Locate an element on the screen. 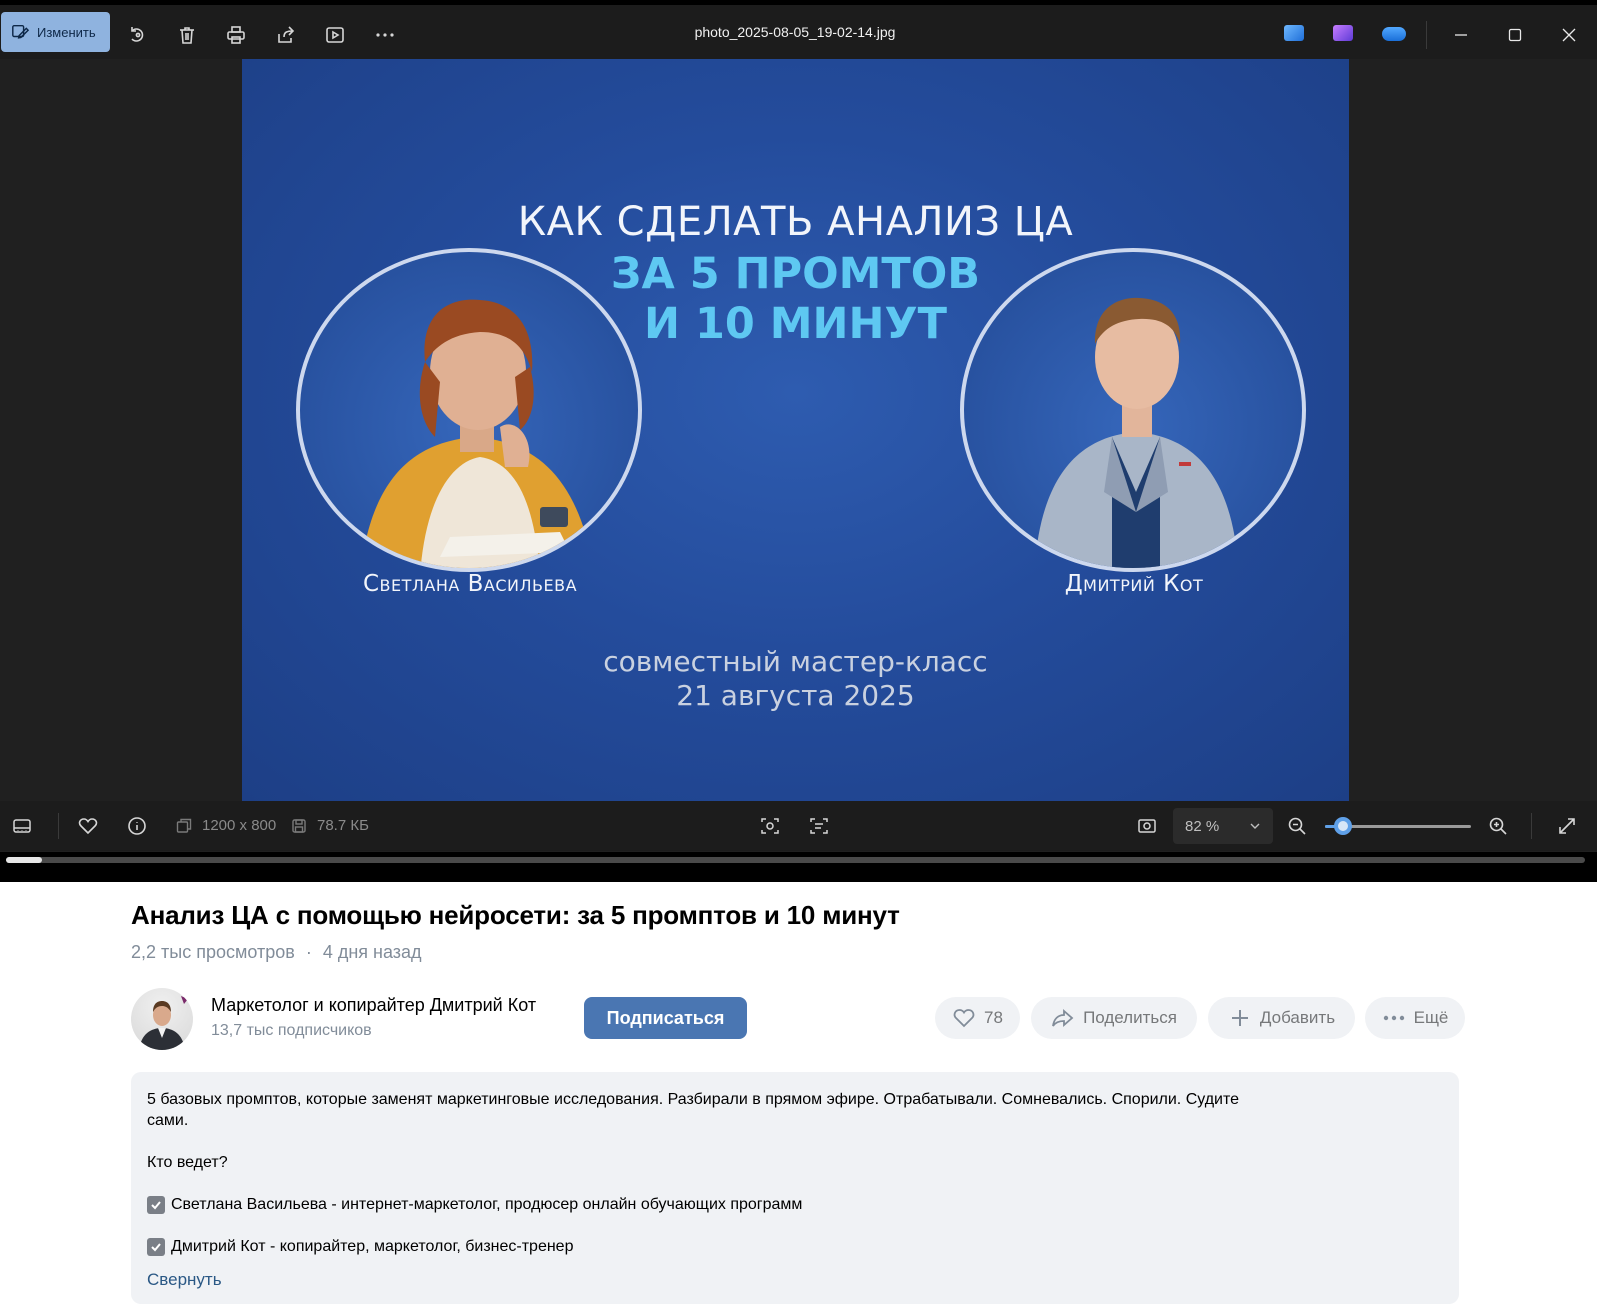 The height and width of the screenshot is (1313, 1597). fullscreen-button is located at coordinates (1567, 826).